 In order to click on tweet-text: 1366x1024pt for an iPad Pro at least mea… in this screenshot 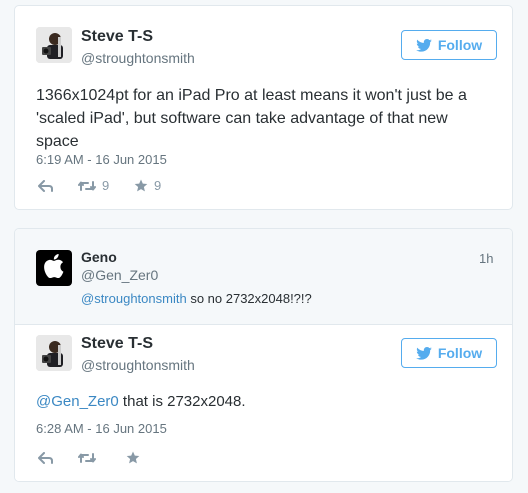, I will do `click(251, 118)`.